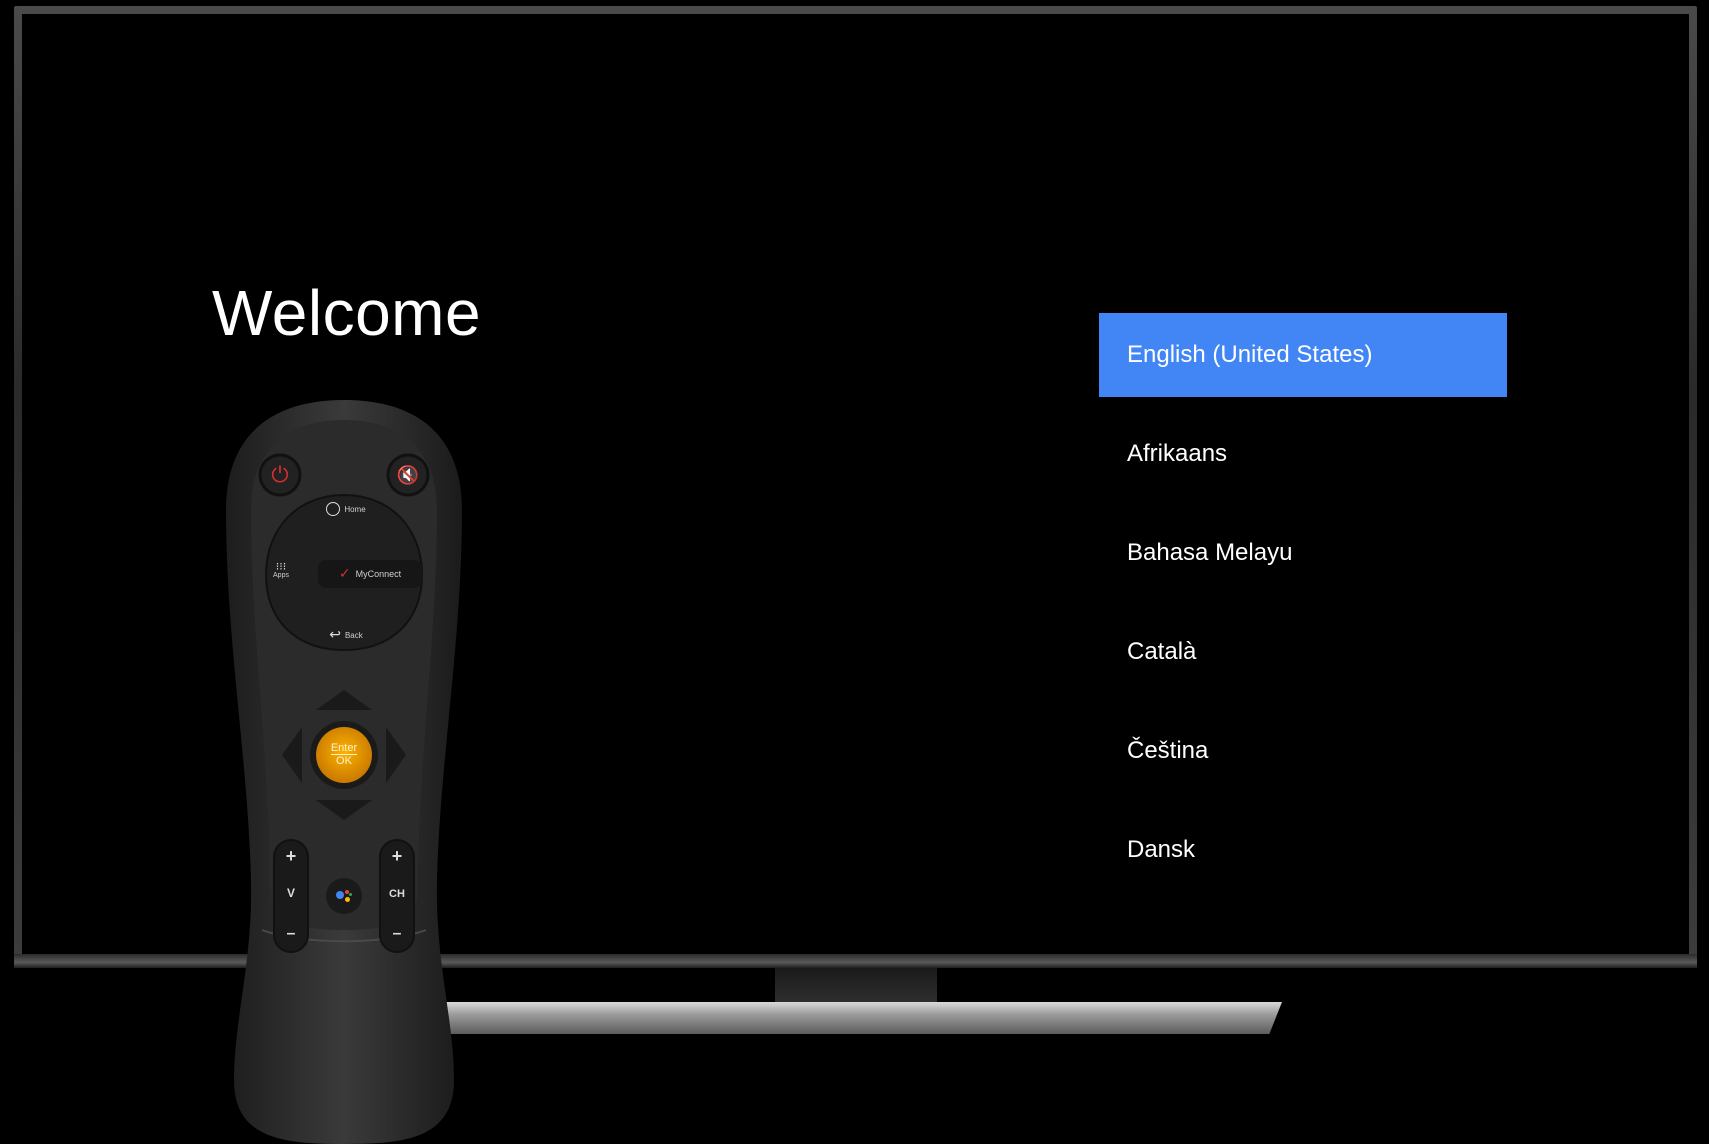  I want to click on tv-stand-neck, so click(856, 985).